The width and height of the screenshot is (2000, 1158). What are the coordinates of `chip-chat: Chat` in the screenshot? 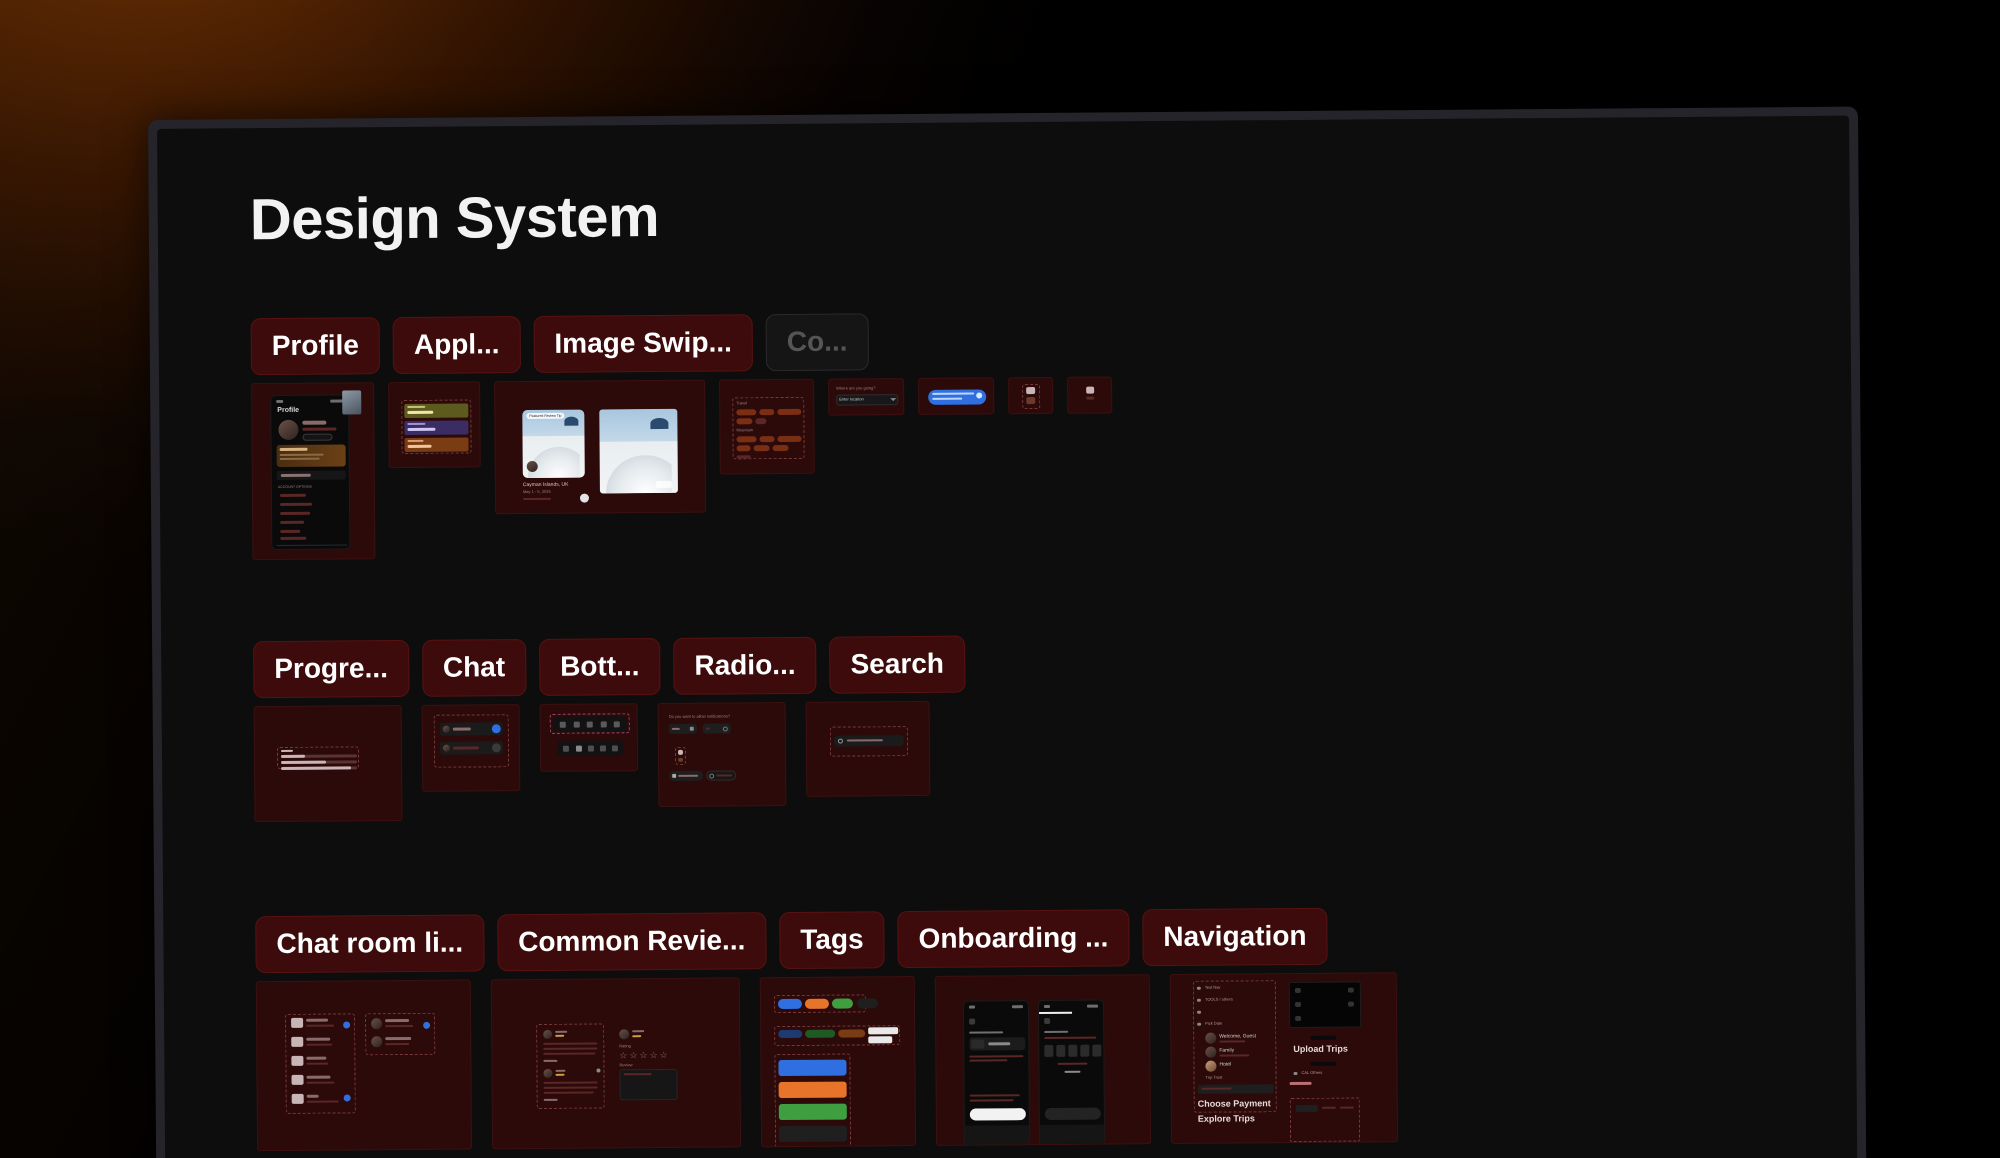 It's located at (474, 668).